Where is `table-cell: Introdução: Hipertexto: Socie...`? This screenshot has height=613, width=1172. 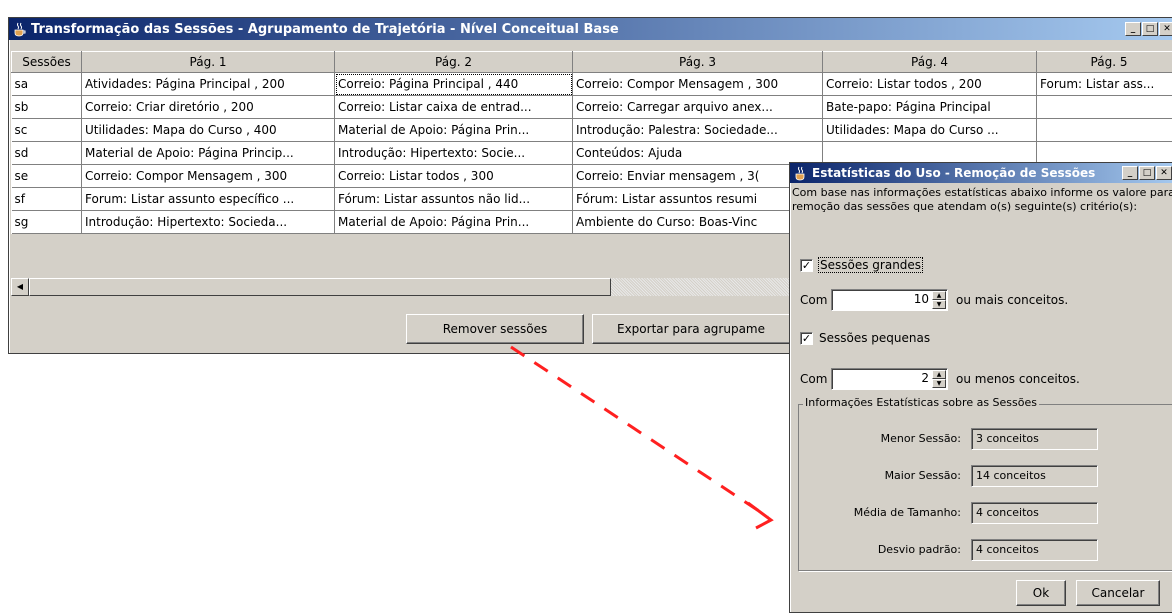 table-cell: Introdução: Hipertexto: Socie... is located at coordinates (453, 153).